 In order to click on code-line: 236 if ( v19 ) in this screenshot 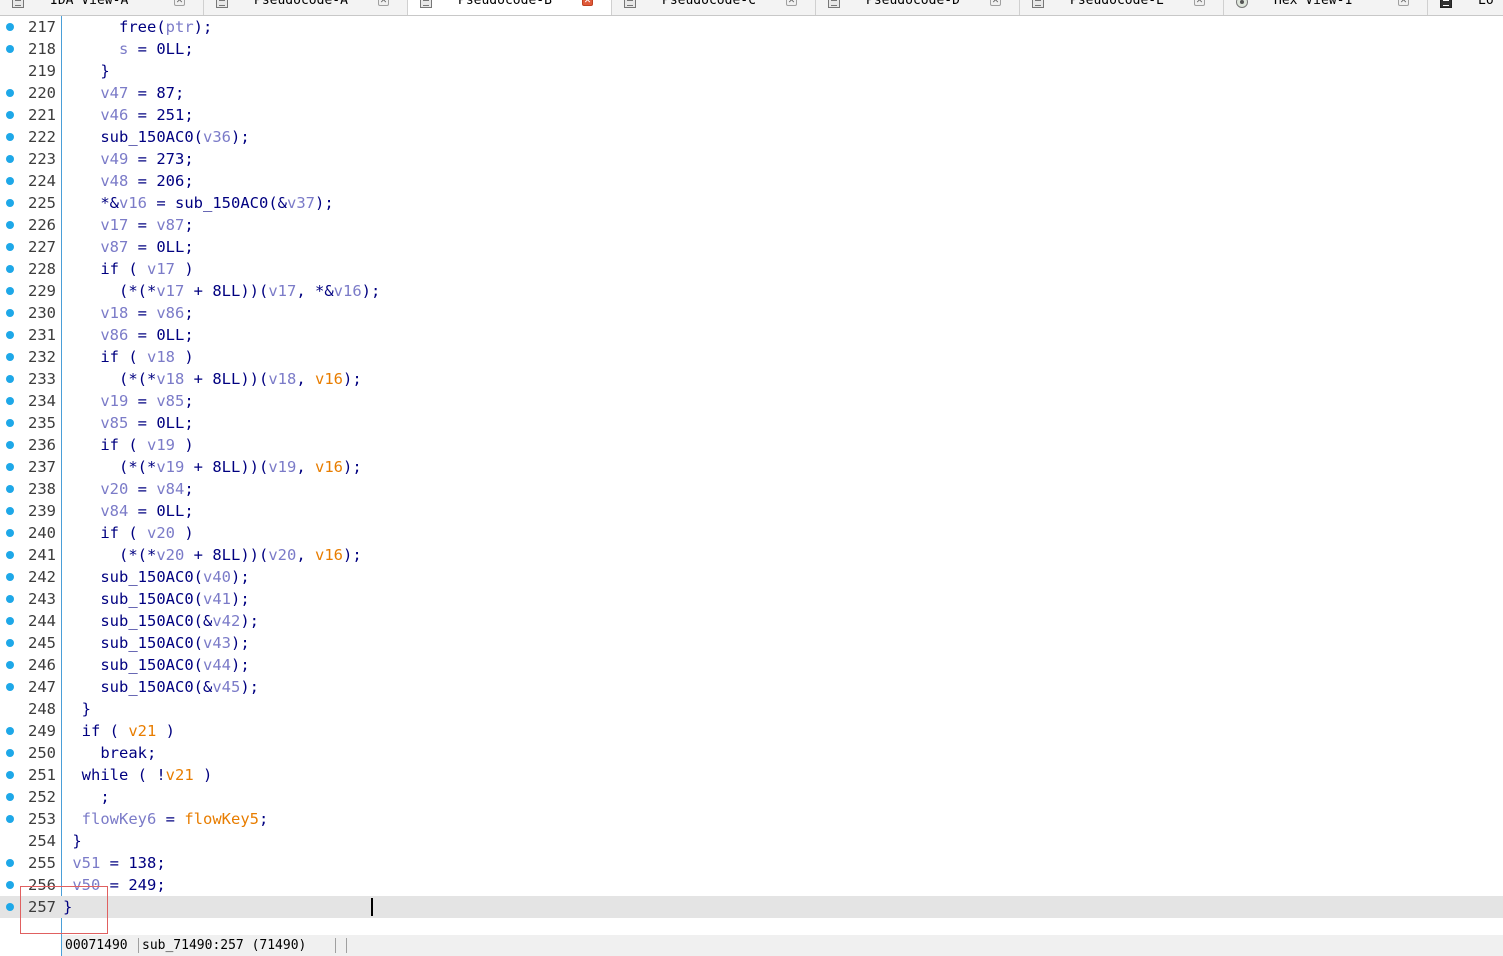, I will do `click(751, 445)`.